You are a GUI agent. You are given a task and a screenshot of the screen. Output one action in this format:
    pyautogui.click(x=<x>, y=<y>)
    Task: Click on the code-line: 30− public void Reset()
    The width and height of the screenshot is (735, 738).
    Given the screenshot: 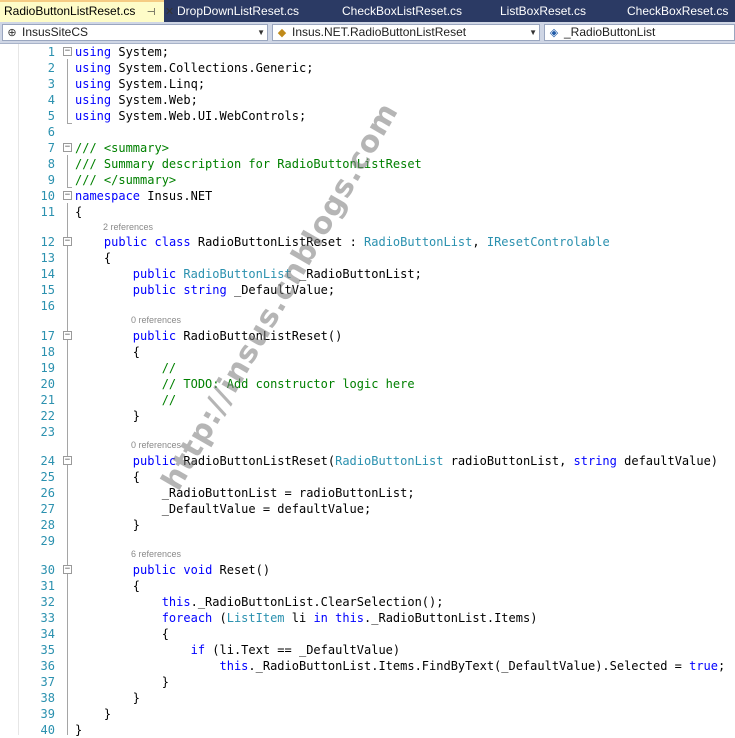 What is the action you would take?
    pyautogui.click(x=367, y=570)
    